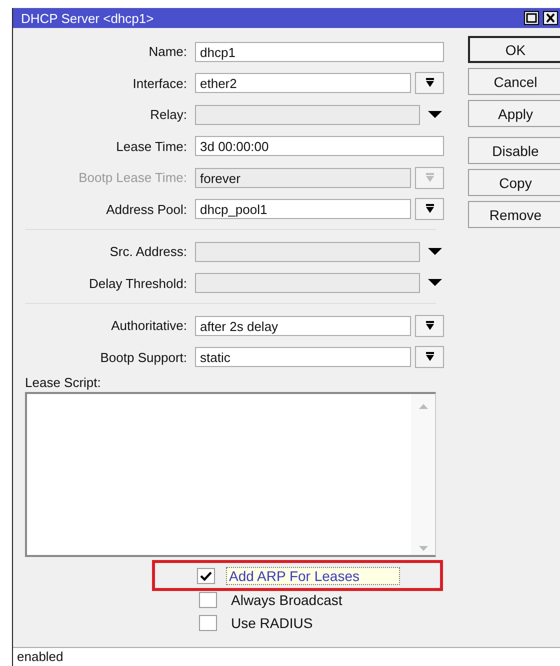 This screenshot has width=560, height=666. Describe the element at coordinates (319, 52) in the screenshot. I see `text-field: dhcp1` at that location.